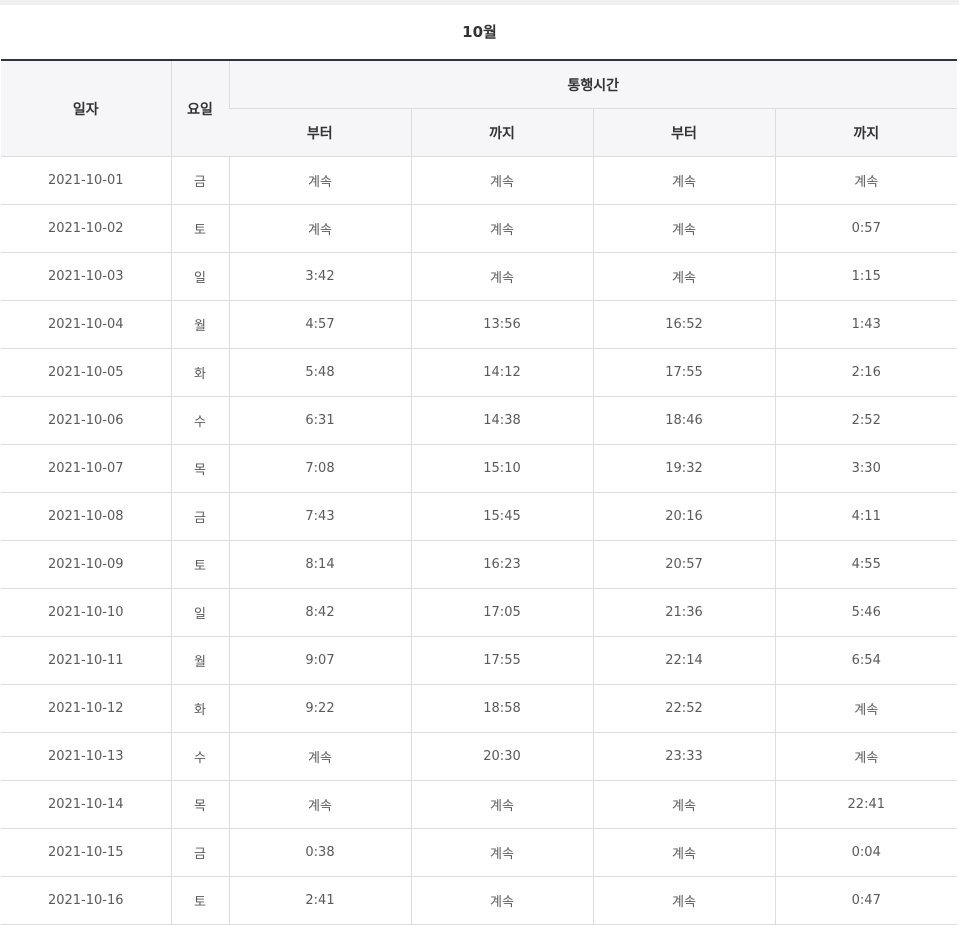  Describe the element at coordinates (683, 756) in the screenshot. I see `cell-from-2: 23:33` at that location.